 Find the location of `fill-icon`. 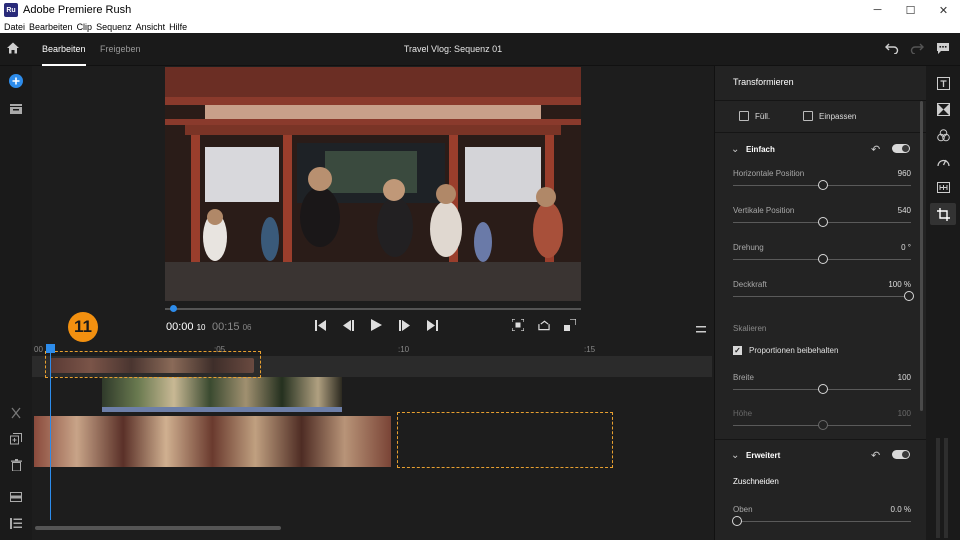

fill-icon is located at coordinates (744, 116).